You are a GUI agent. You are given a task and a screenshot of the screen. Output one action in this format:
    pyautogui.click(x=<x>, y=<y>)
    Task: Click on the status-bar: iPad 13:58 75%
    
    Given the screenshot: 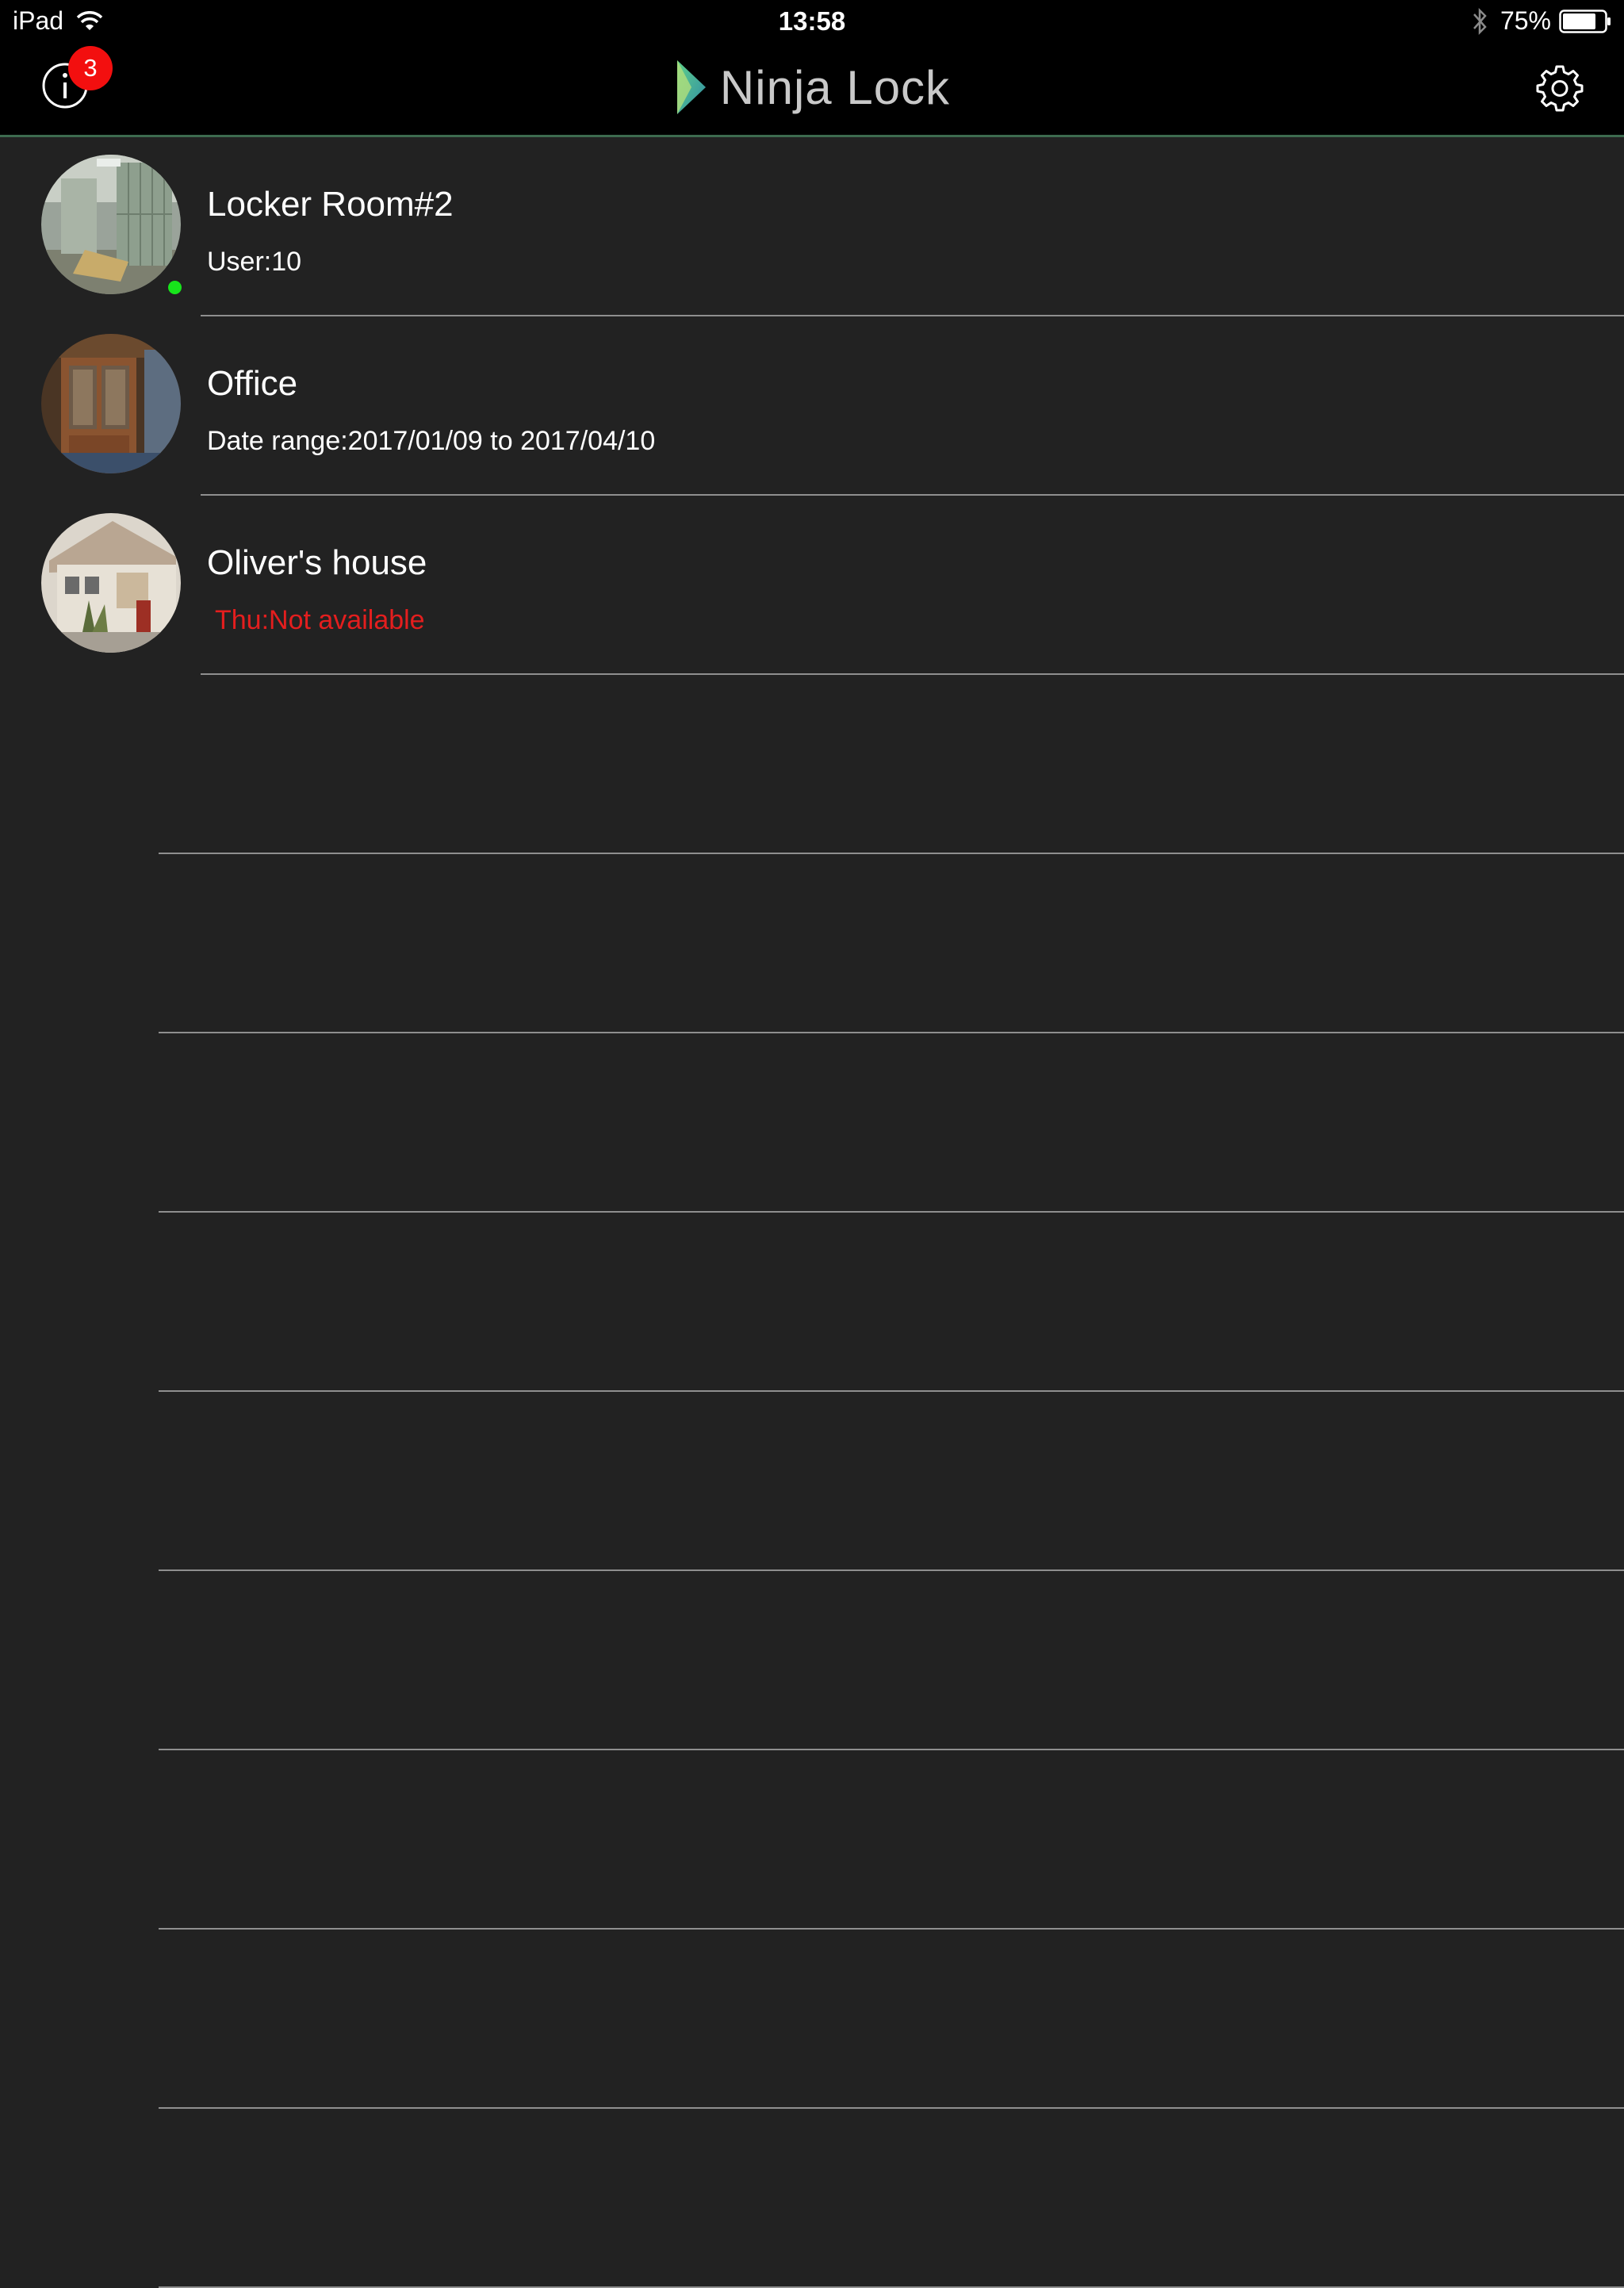 What is the action you would take?
    pyautogui.click(x=812, y=22)
    